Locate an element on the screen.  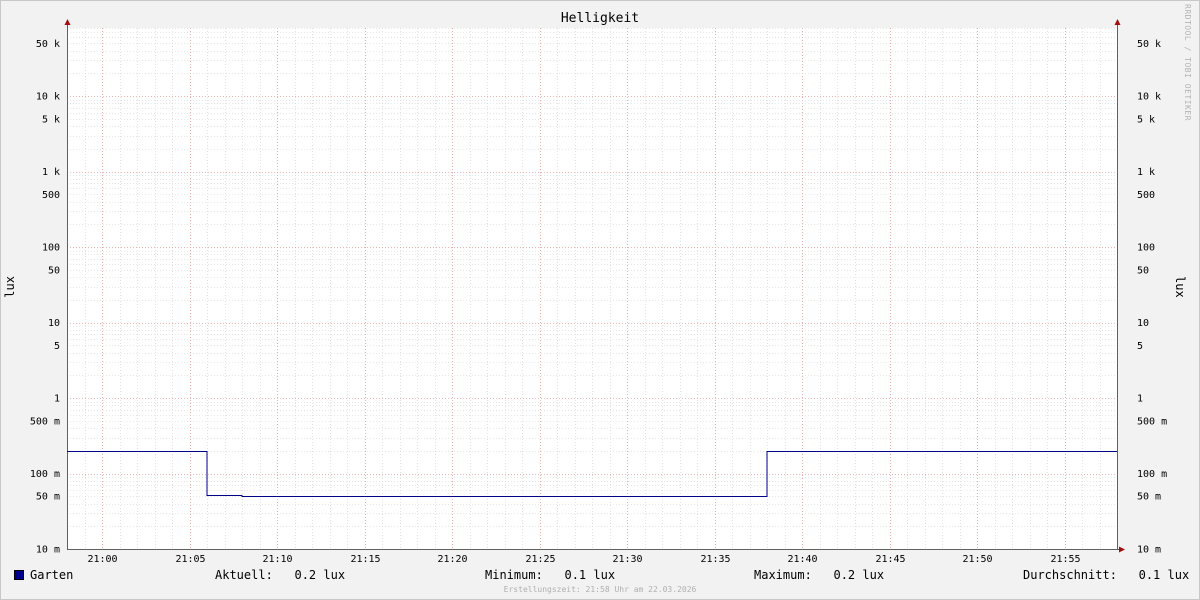
legend-minimum: Minimum: 0.1 lux is located at coordinates (550, 575).